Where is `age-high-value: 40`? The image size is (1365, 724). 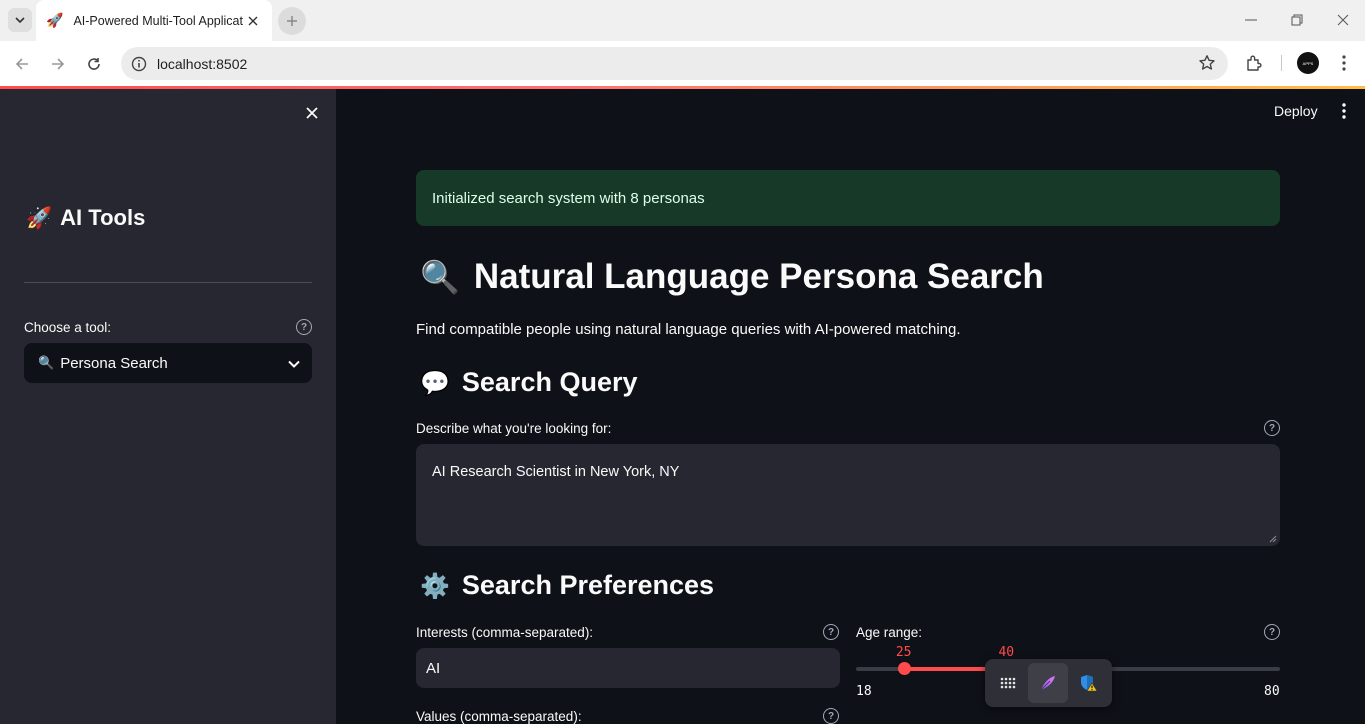 age-high-value: 40 is located at coordinates (1006, 652).